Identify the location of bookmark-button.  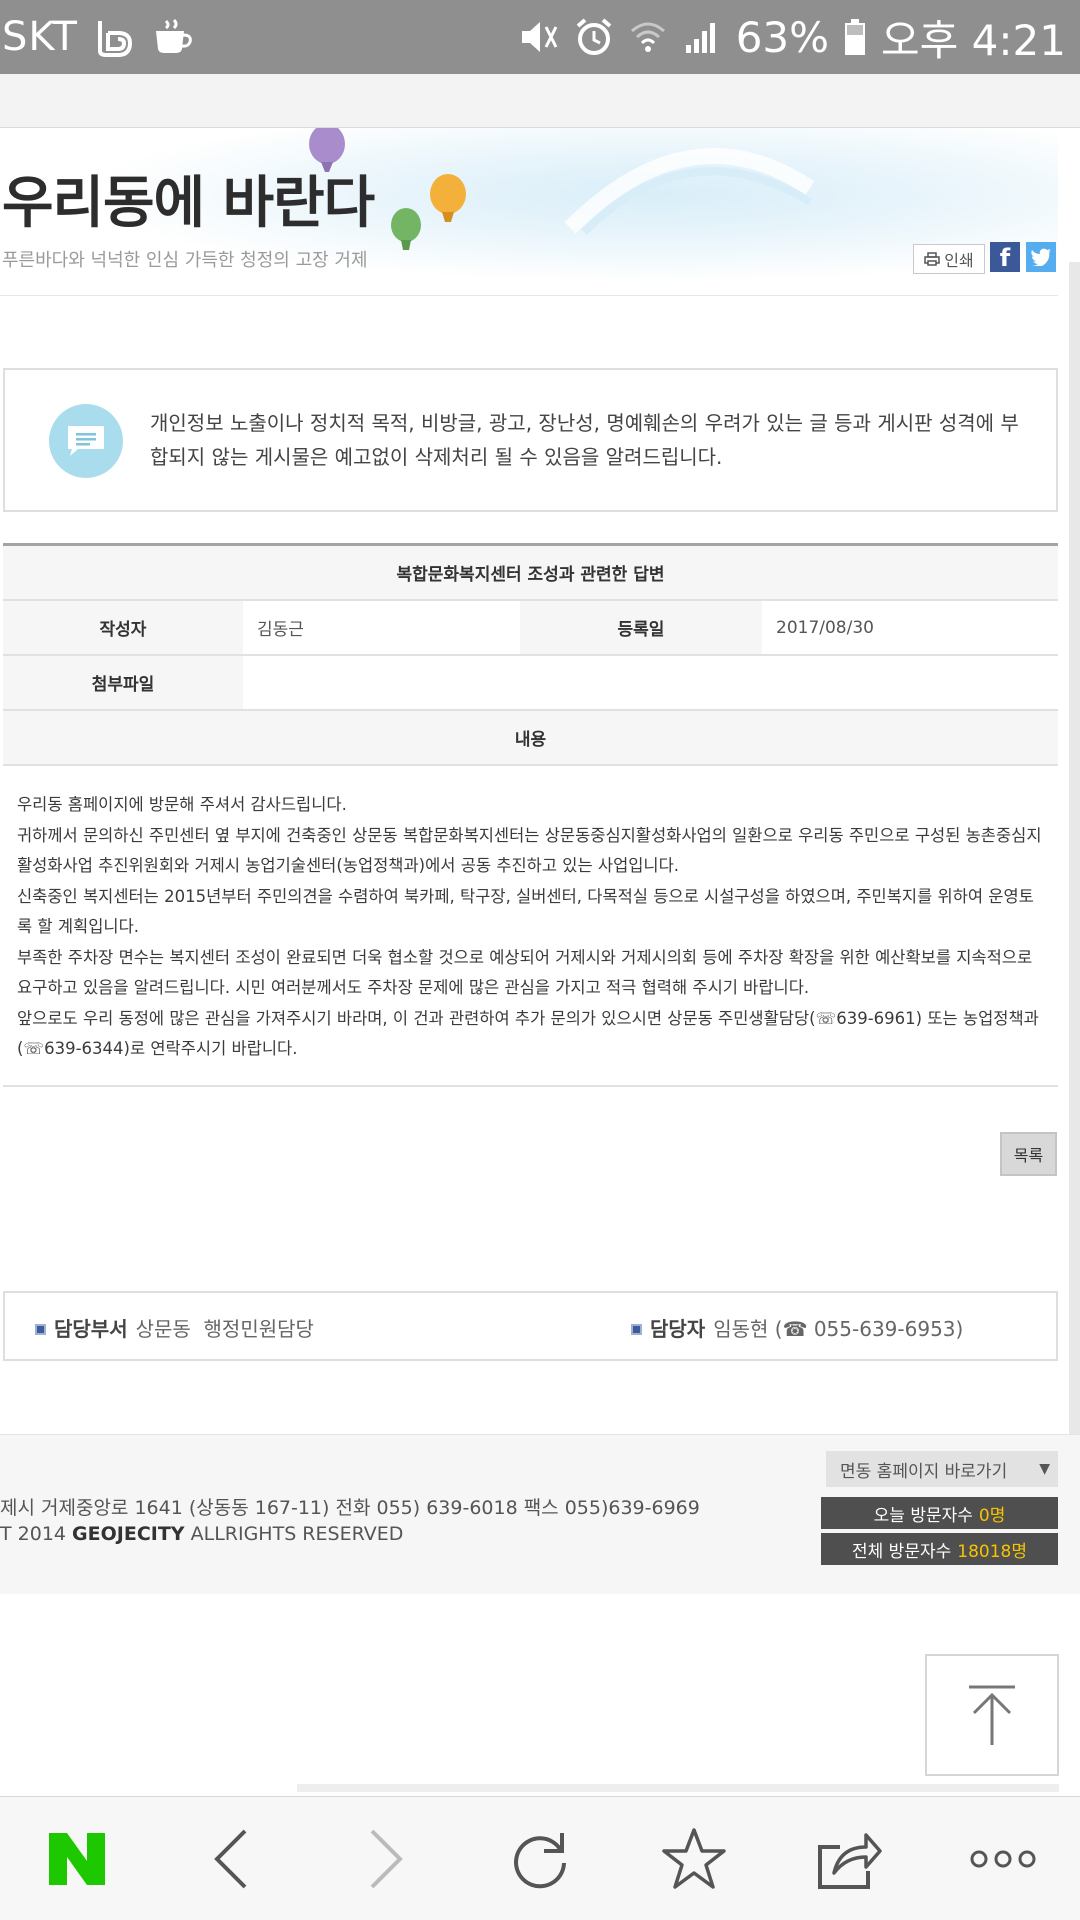
(694, 1859).